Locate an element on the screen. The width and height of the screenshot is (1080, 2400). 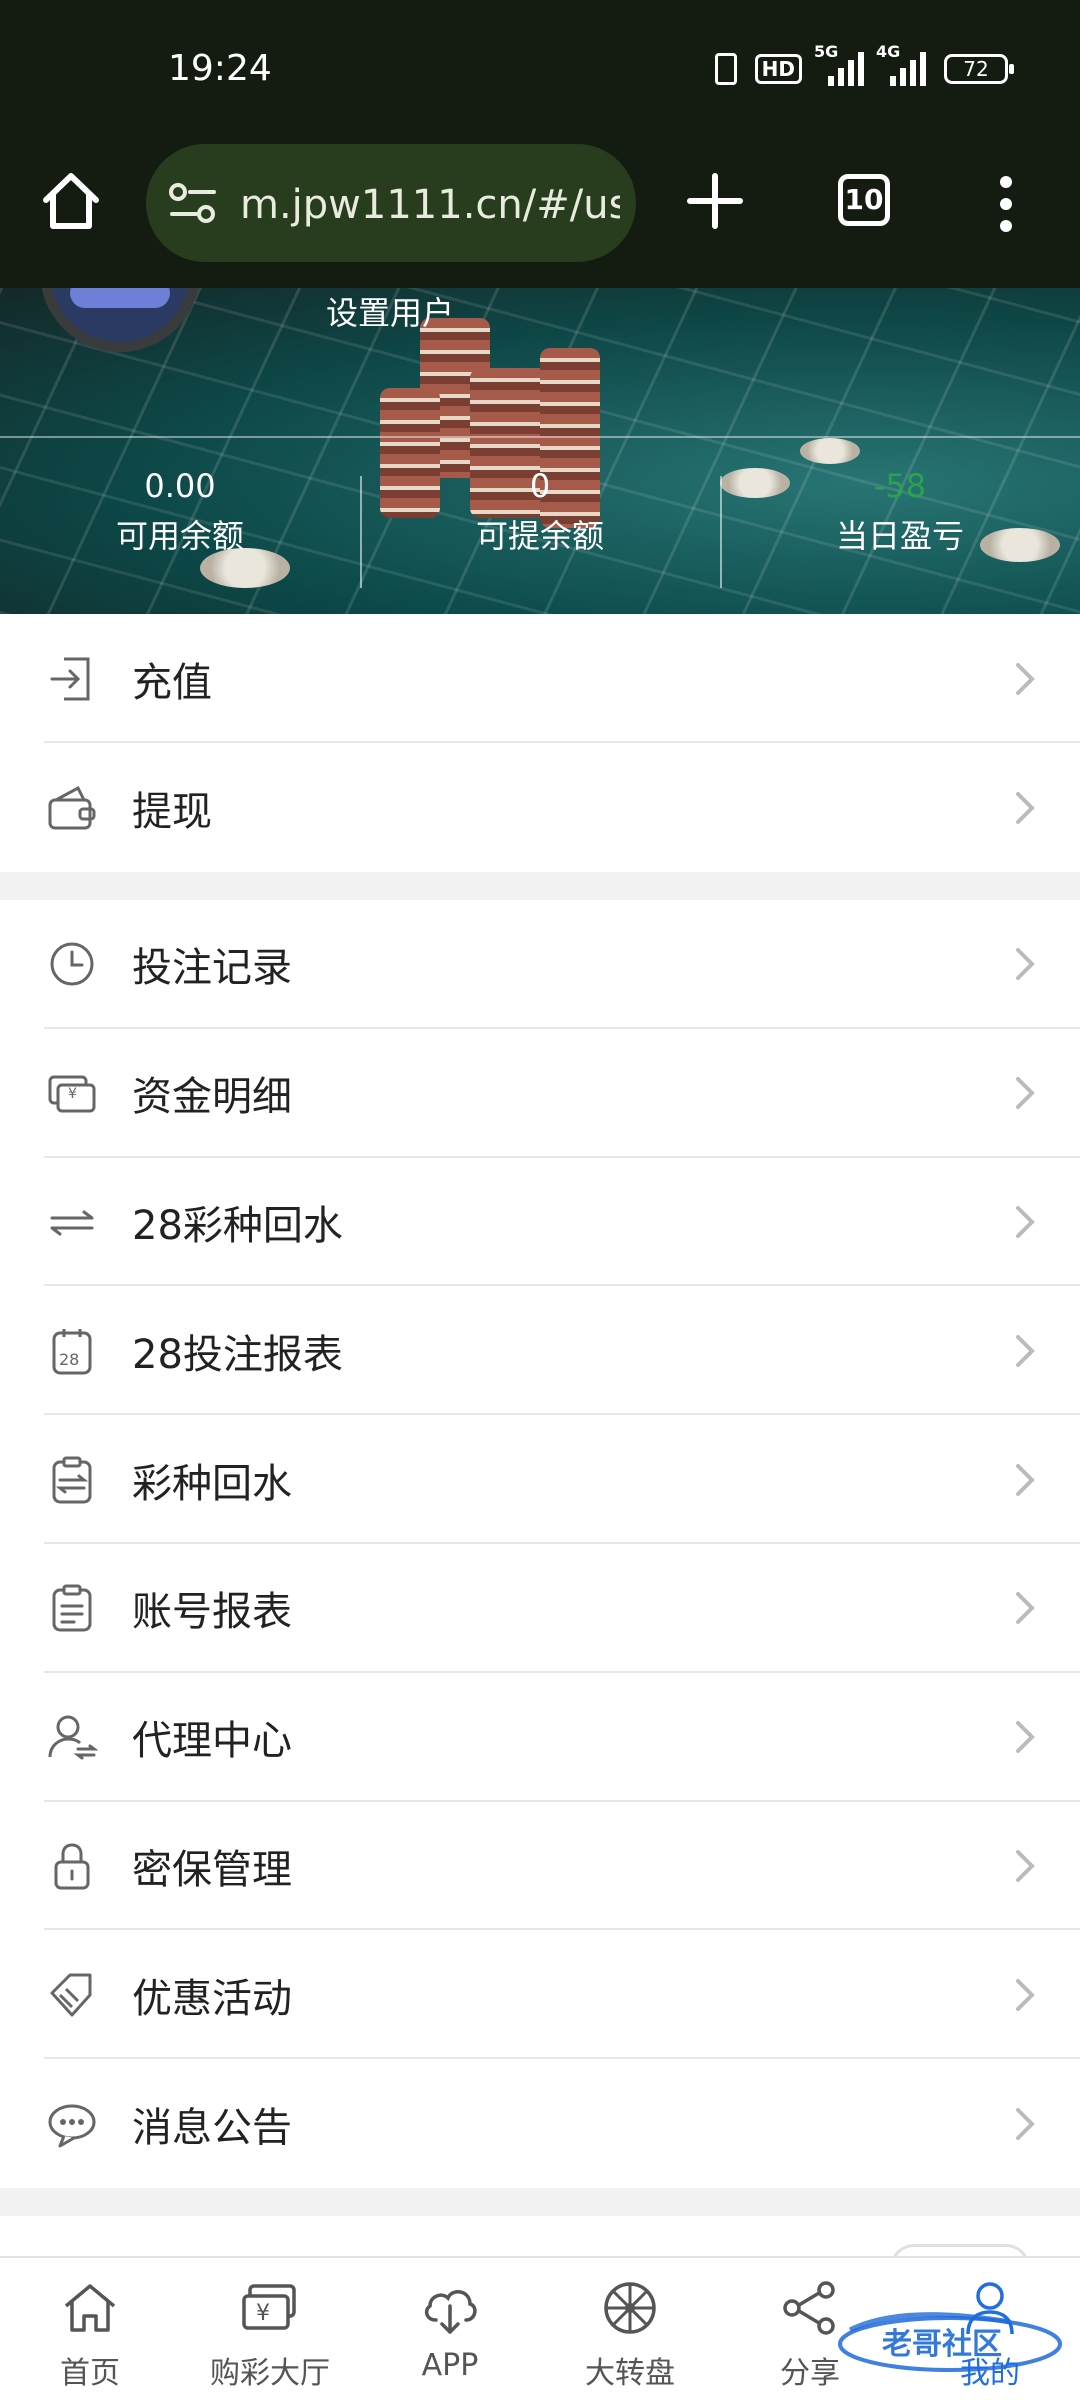
stat-value: 0.00 is located at coordinates (180, 486).